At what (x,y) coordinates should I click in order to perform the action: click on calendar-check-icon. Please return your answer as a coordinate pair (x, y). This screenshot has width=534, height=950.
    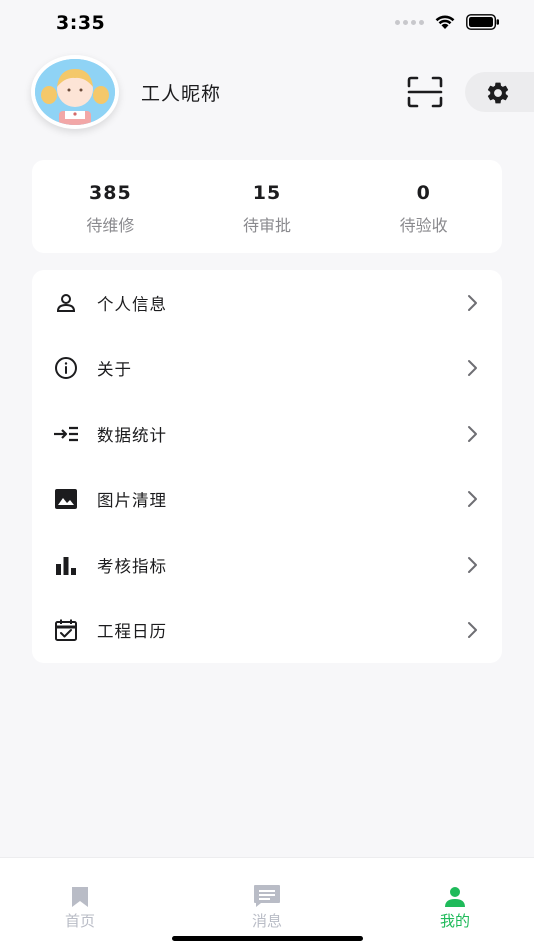
    Looking at the image, I should click on (66, 630).